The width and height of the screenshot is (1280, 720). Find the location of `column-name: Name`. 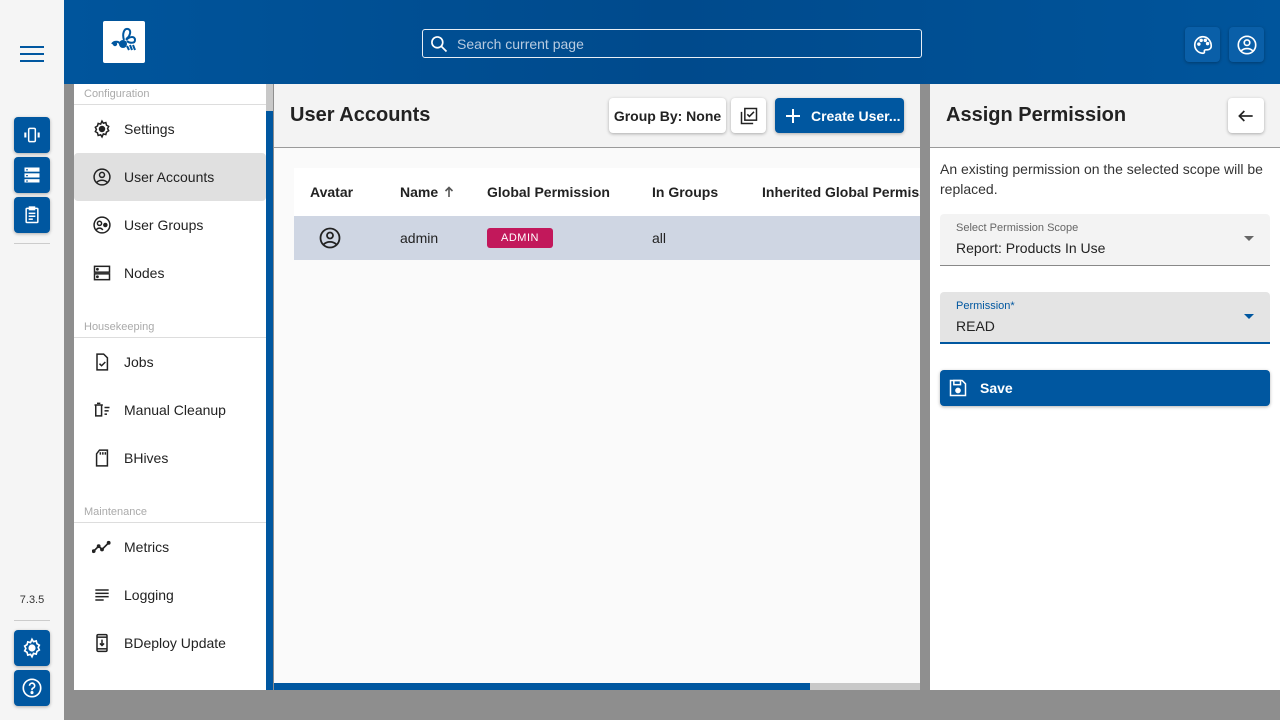

column-name: Name is located at coordinates (427, 192).